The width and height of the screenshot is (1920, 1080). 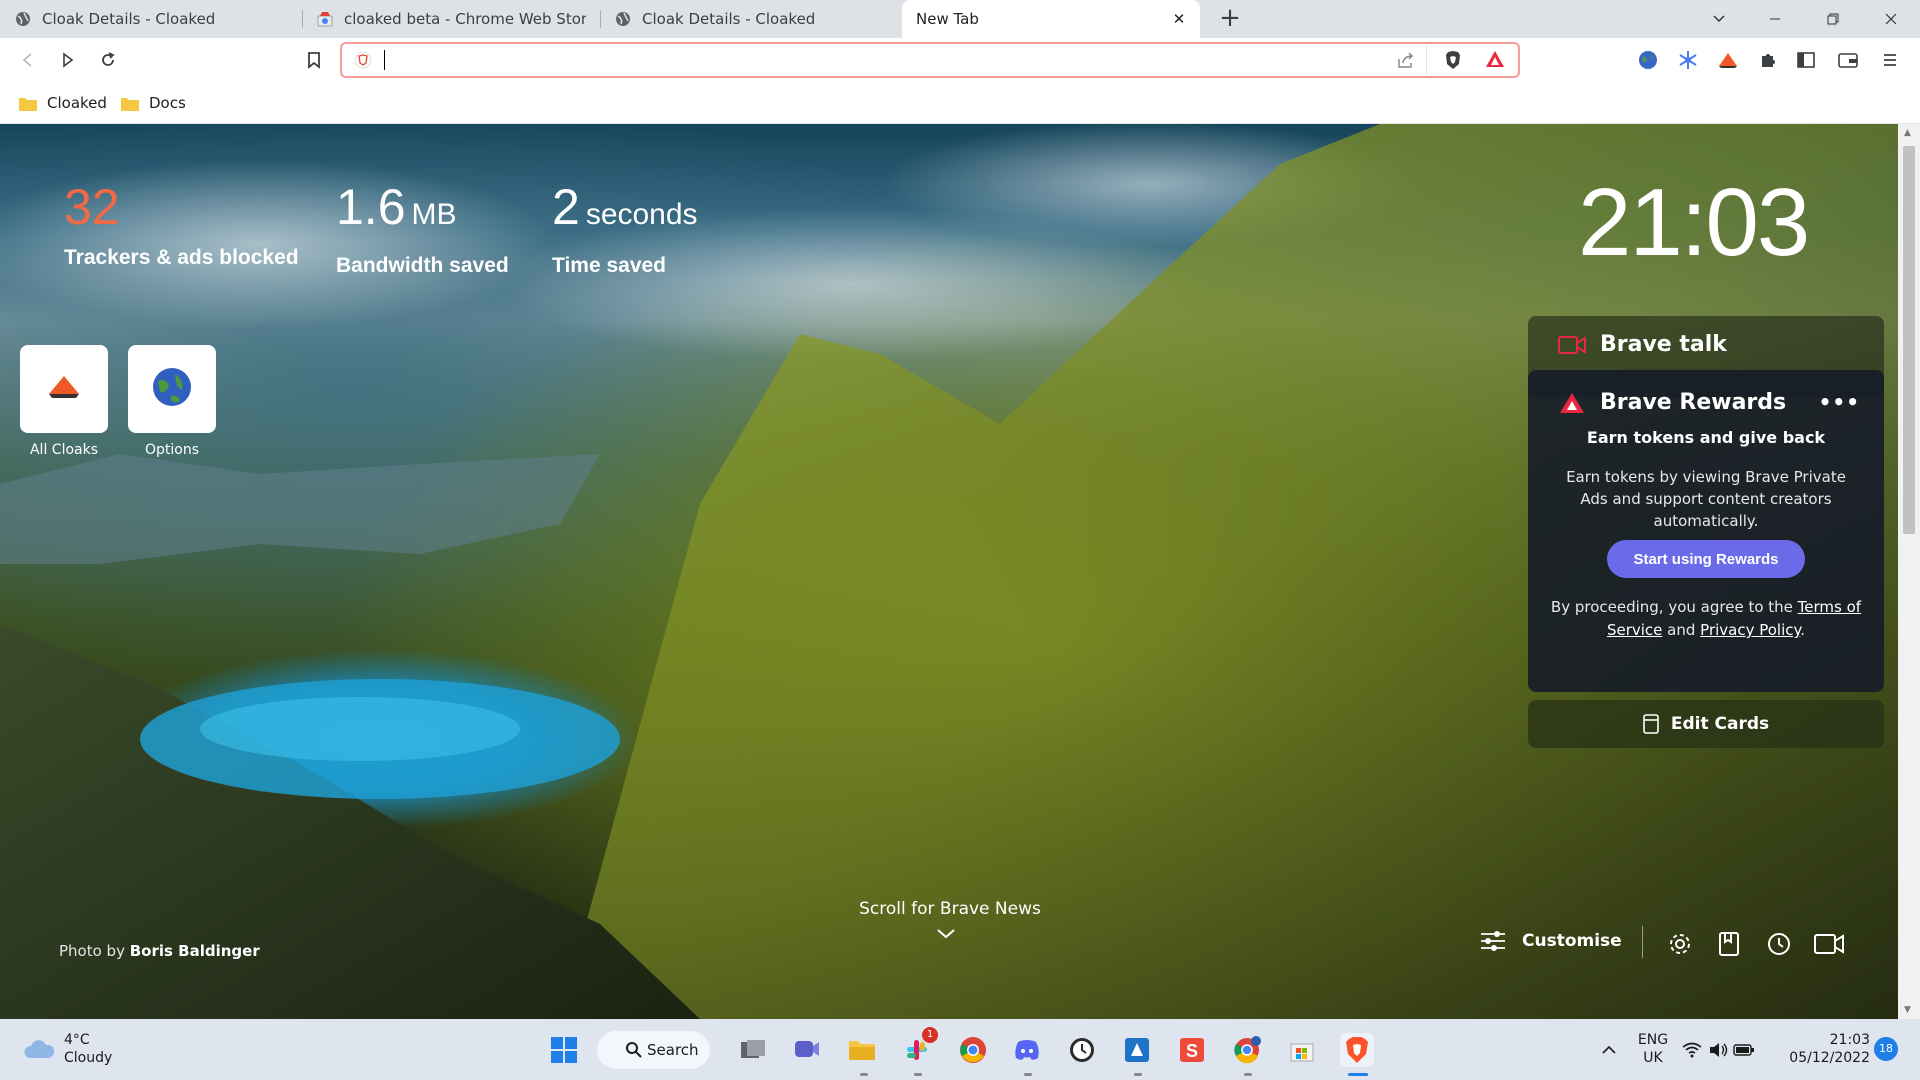 What do you see at coordinates (634, 1050) in the screenshot?
I see `search-icon` at bounding box center [634, 1050].